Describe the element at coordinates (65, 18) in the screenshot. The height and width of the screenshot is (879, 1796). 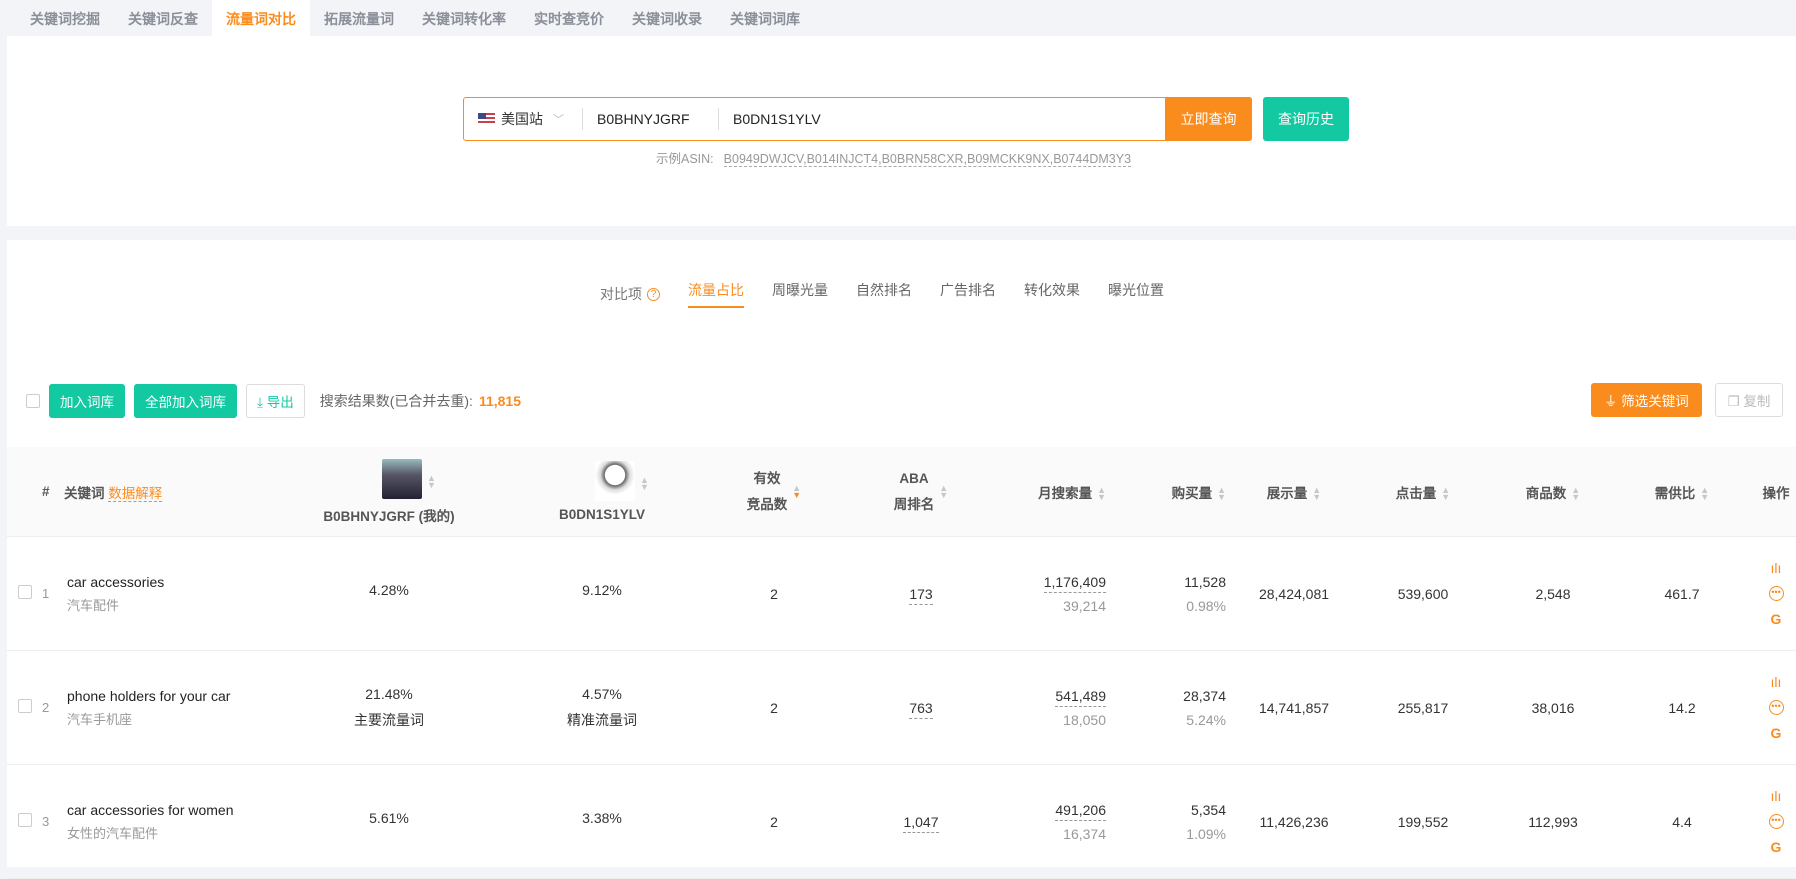
I see `tab-keyword-mining: 关键词挖掘` at that location.